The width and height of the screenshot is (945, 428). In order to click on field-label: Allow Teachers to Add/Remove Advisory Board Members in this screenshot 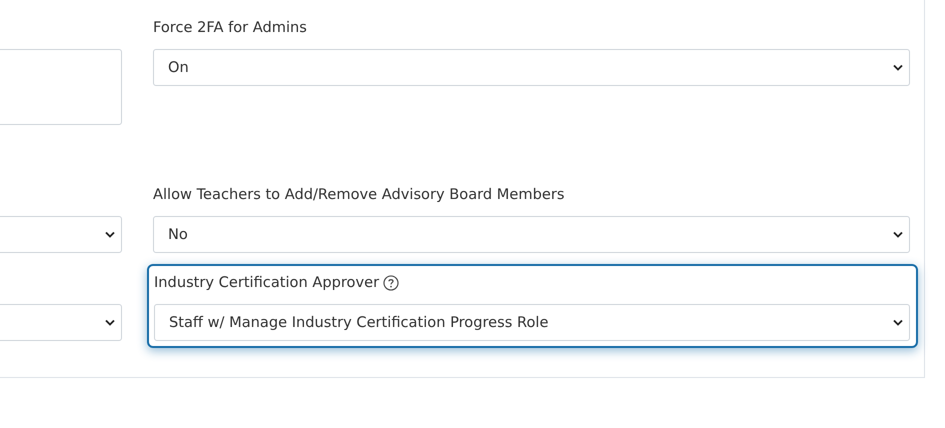, I will do `click(358, 195)`.